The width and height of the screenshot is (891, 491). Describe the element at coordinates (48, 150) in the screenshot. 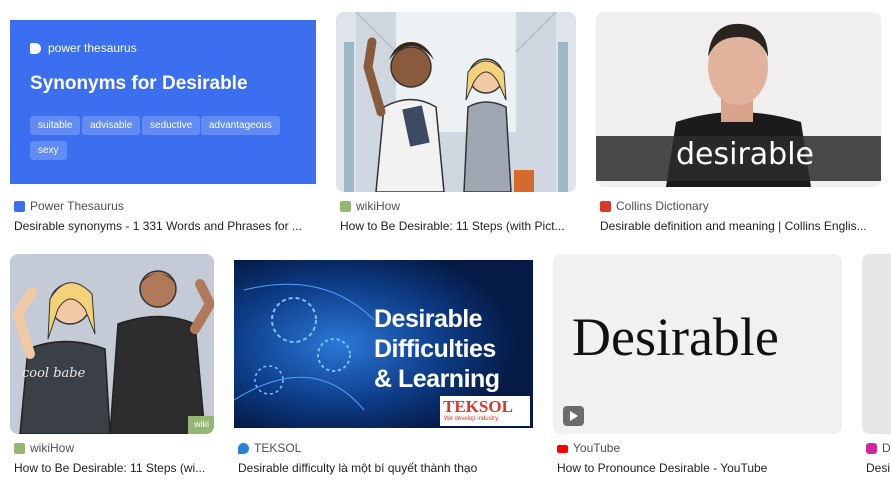

I see `synonym-chip: sexy` at that location.